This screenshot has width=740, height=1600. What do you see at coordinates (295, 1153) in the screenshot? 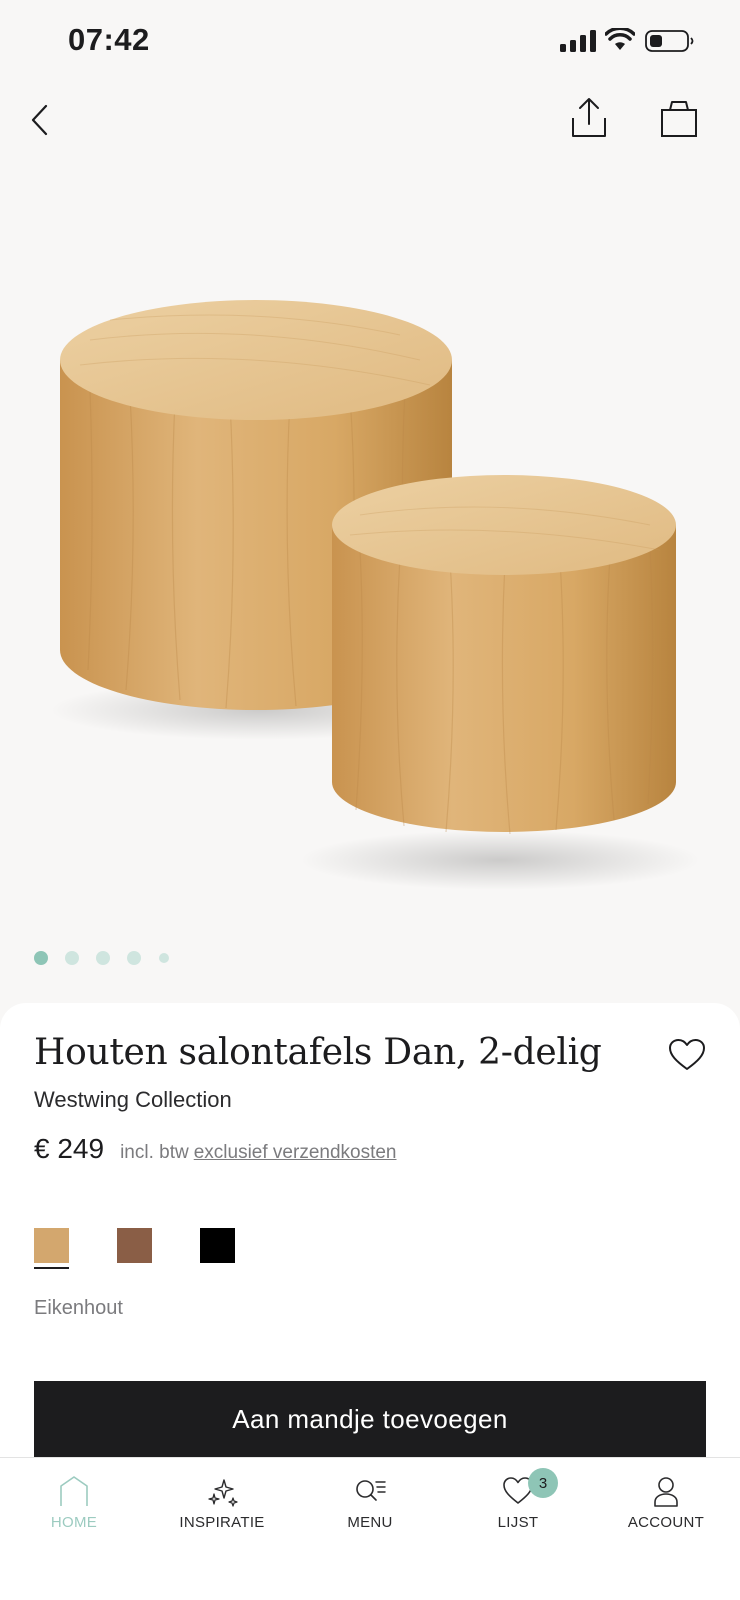
I see `shipping-link: exclusief verzendkosten` at bounding box center [295, 1153].